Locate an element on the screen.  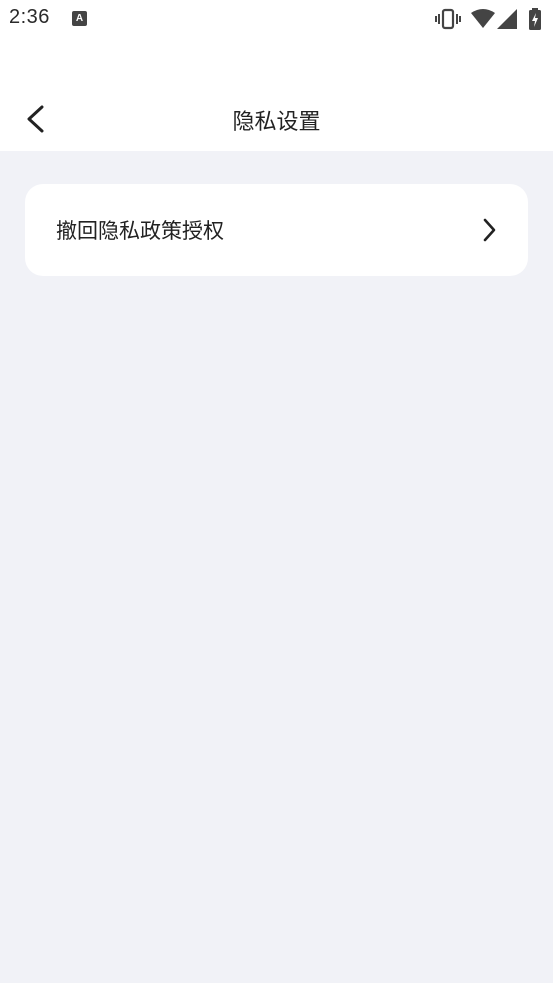
chevron-right-icon is located at coordinates (489, 230).